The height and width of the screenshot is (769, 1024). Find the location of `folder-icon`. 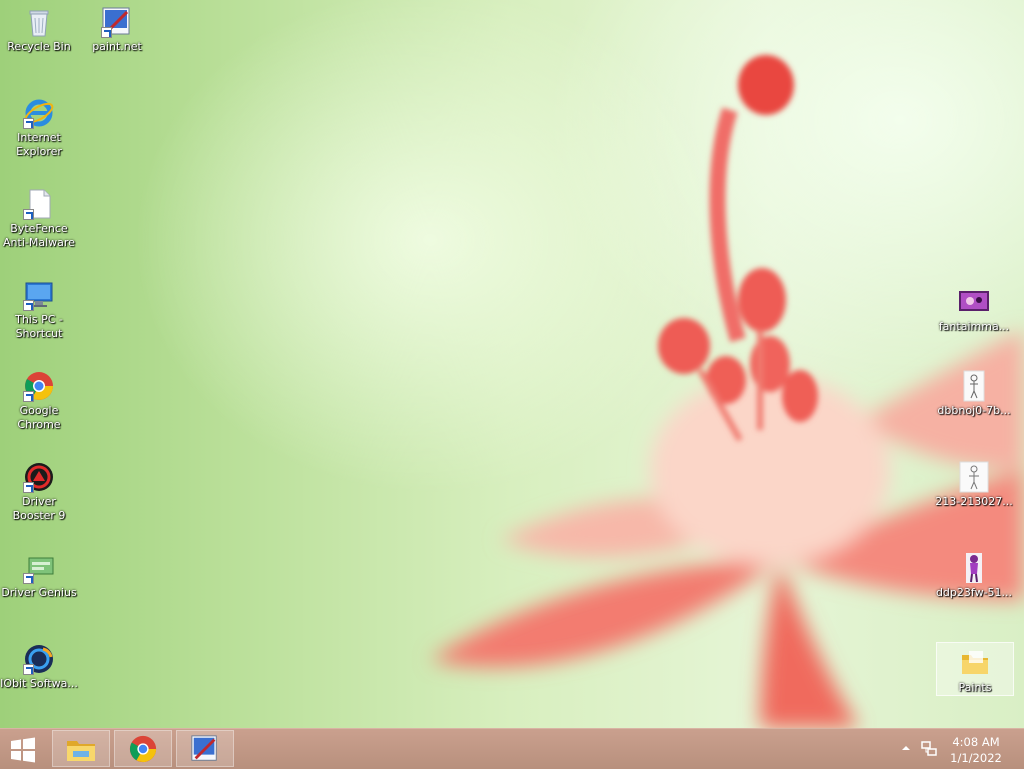

folder-icon is located at coordinates (975, 663).